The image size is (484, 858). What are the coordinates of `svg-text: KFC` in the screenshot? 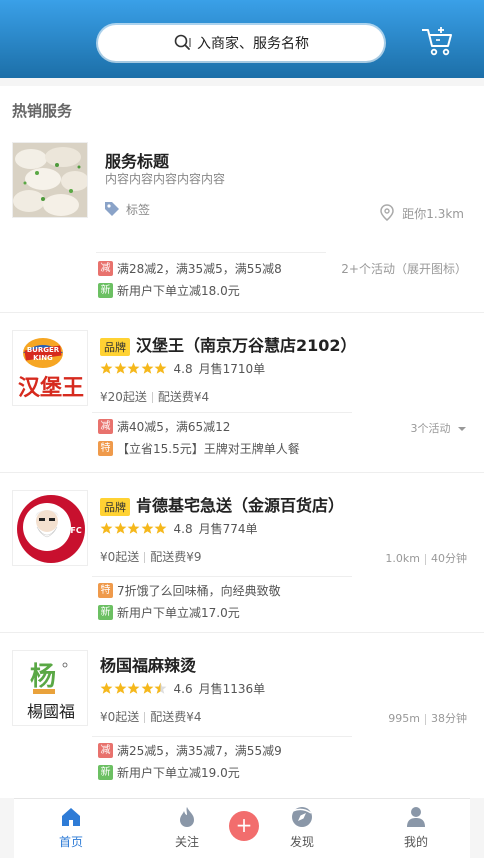 It's located at (73, 530).